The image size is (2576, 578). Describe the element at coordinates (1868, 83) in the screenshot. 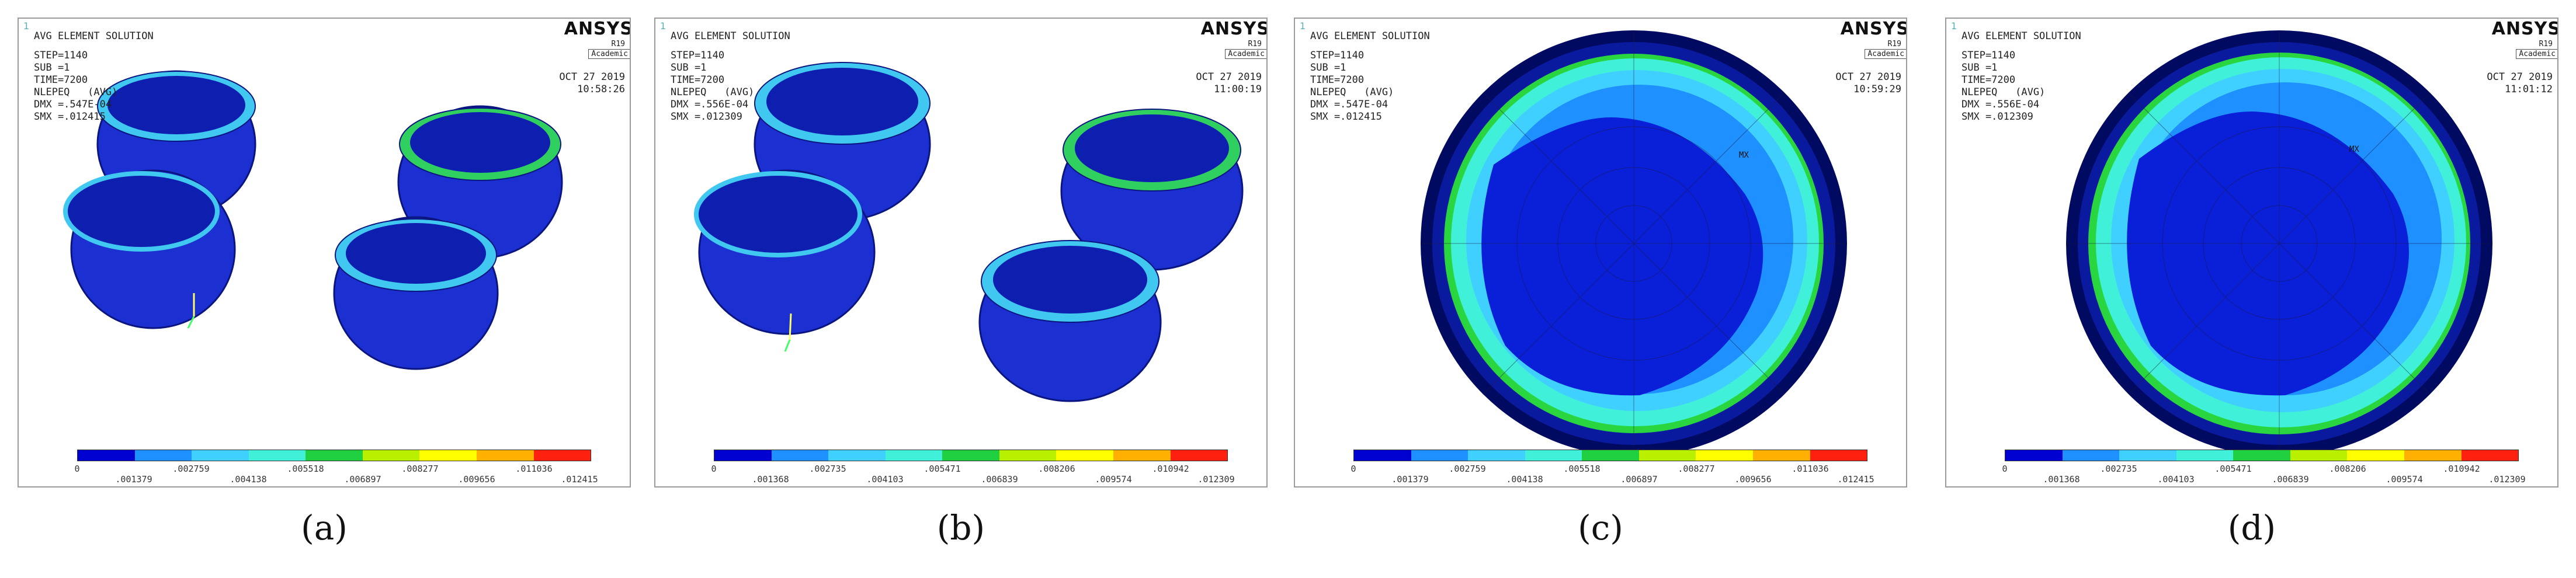

I see `timestamp: OCT 27 2019 10:59:29` at that location.